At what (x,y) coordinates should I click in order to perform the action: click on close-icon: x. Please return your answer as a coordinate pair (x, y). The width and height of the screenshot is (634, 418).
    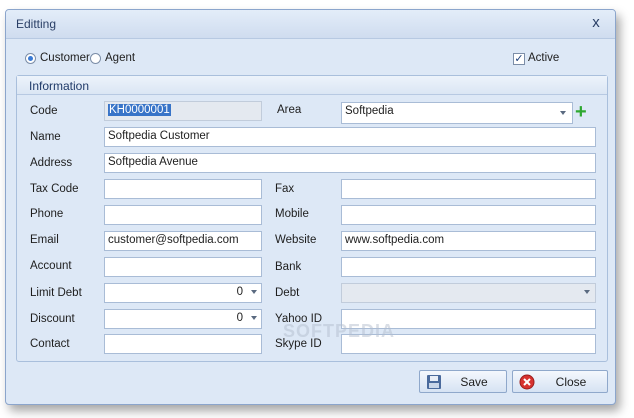
    Looking at the image, I should click on (596, 23).